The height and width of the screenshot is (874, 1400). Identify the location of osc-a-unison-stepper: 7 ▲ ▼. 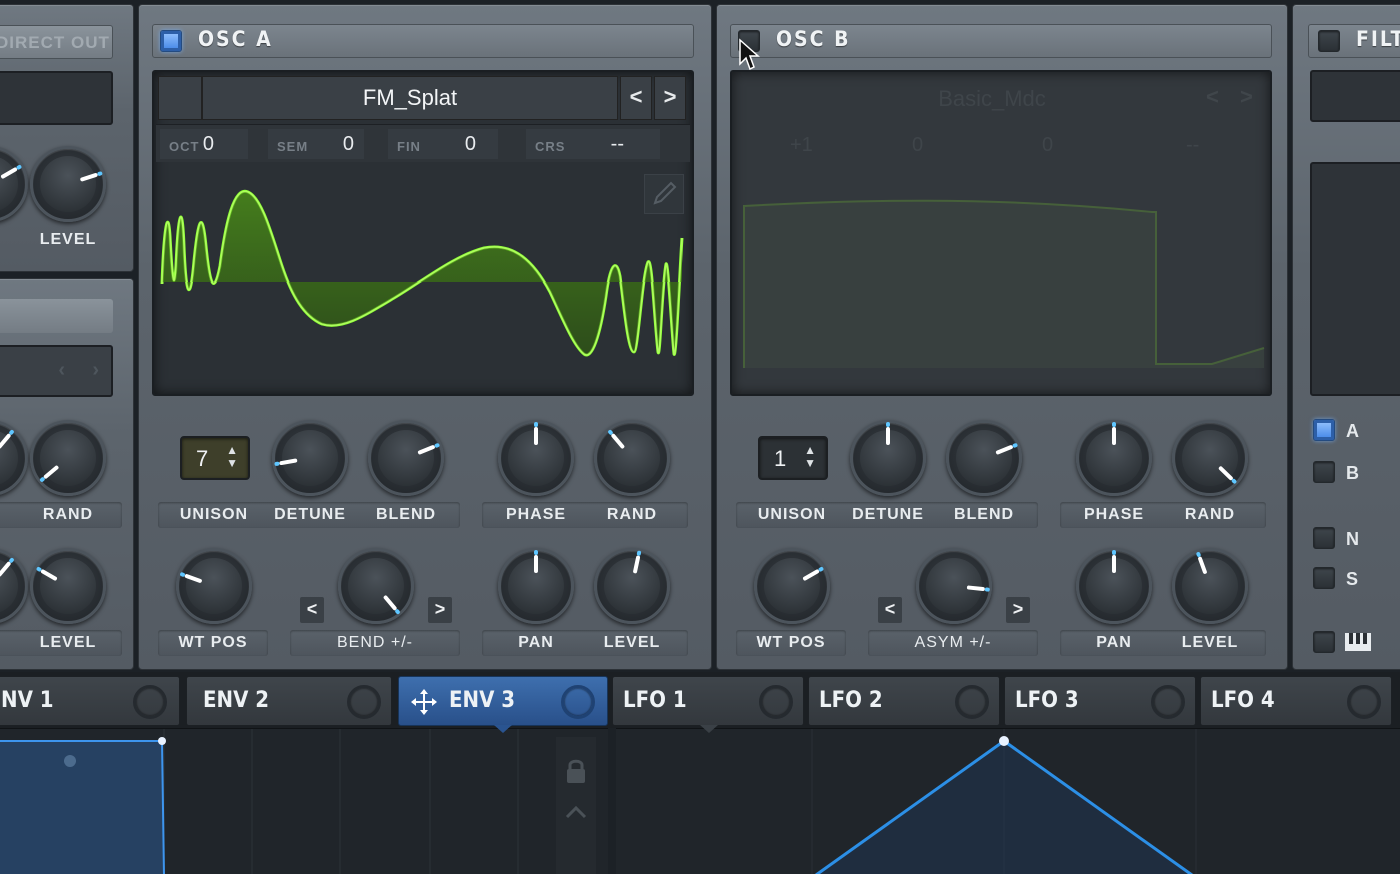
(215, 458).